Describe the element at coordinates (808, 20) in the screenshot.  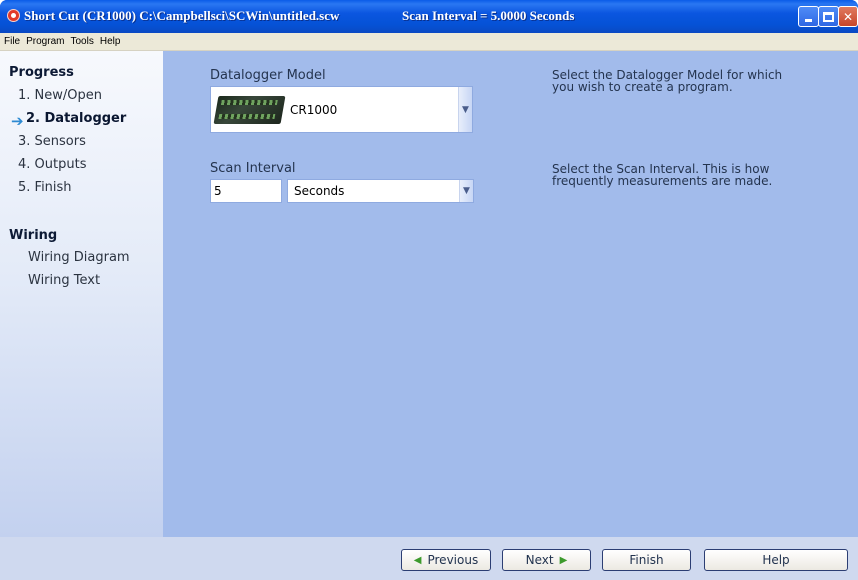
I see `minimize-icon` at that location.